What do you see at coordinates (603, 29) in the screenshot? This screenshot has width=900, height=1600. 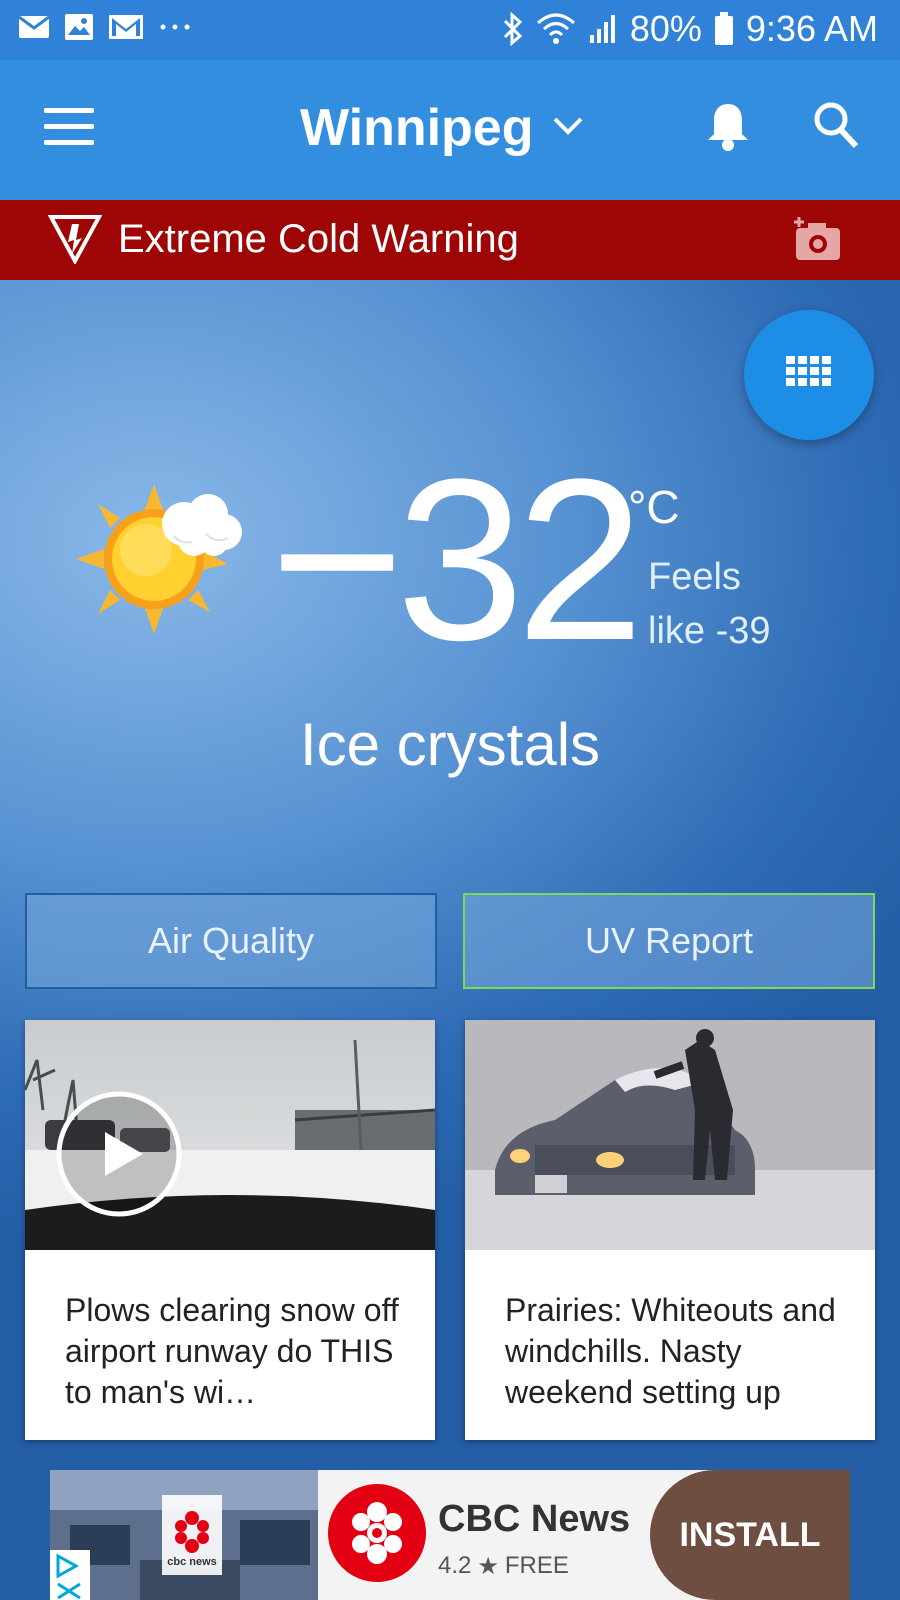 I see `signal-icon` at bounding box center [603, 29].